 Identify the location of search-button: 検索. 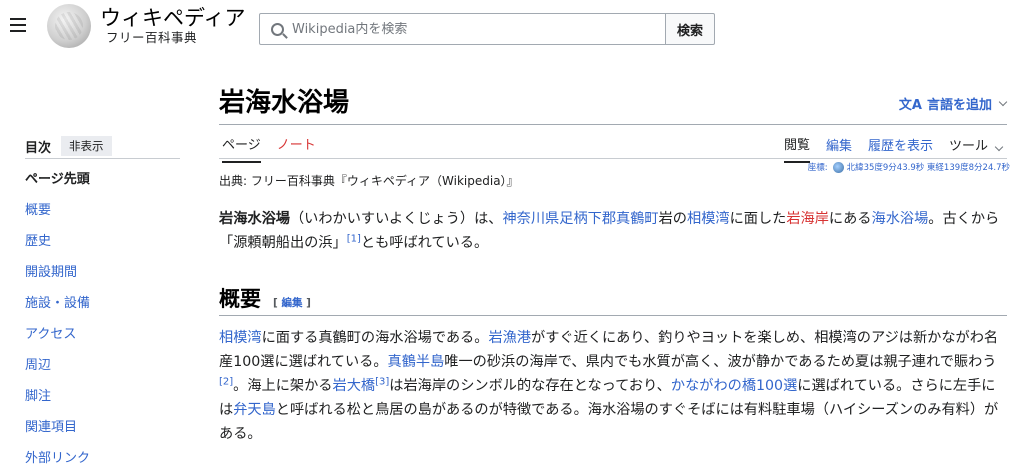
(690, 29).